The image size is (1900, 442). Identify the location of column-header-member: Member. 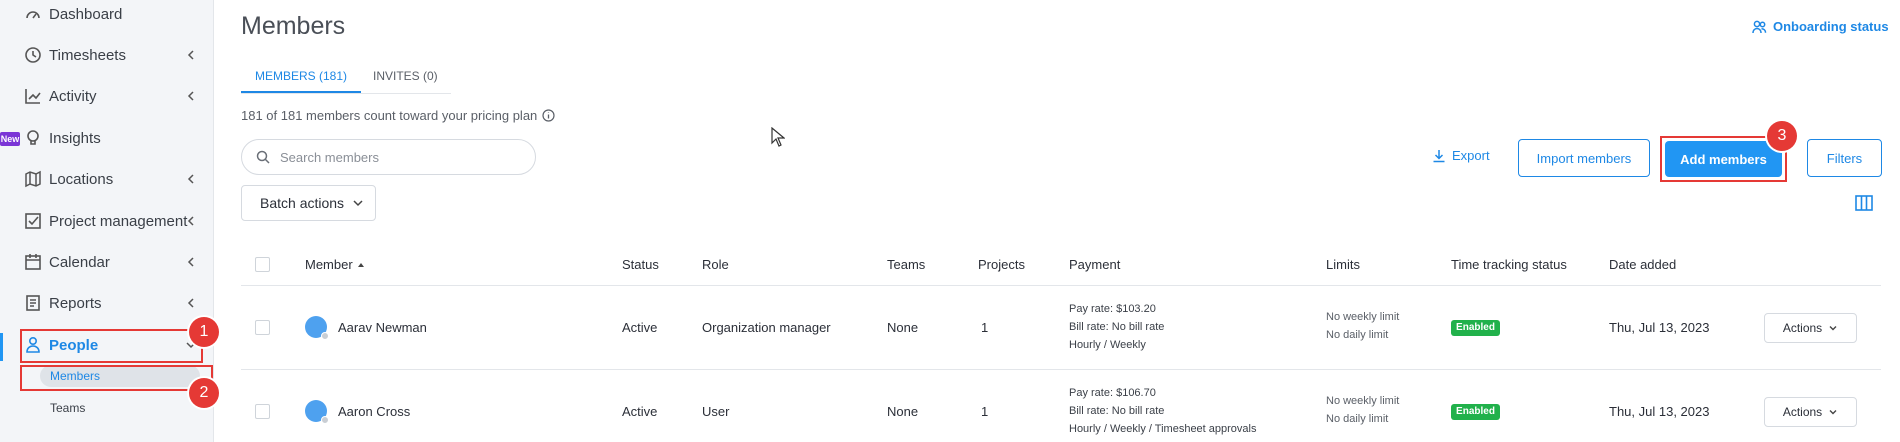
(335, 264).